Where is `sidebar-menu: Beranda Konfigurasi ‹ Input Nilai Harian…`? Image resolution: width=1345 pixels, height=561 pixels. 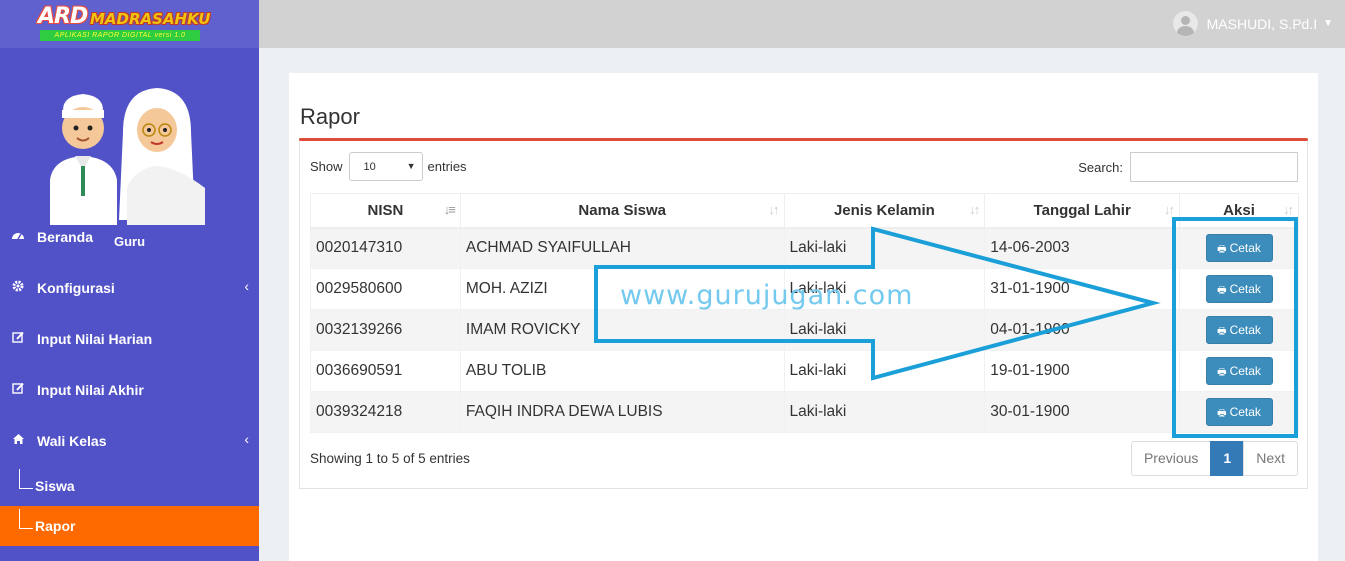 sidebar-menu: Beranda Konfigurasi ‹ Input Nilai Harian… is located at coordinates (129, 378).